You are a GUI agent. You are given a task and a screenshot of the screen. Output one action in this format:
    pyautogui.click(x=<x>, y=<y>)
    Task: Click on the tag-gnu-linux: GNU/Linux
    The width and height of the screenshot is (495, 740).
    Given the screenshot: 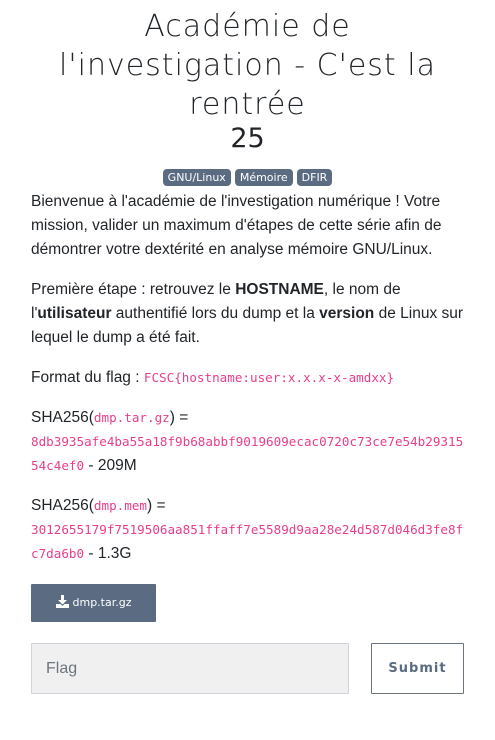 What is the action you would take?
    pyautogui.click(x=196, y=177)
    